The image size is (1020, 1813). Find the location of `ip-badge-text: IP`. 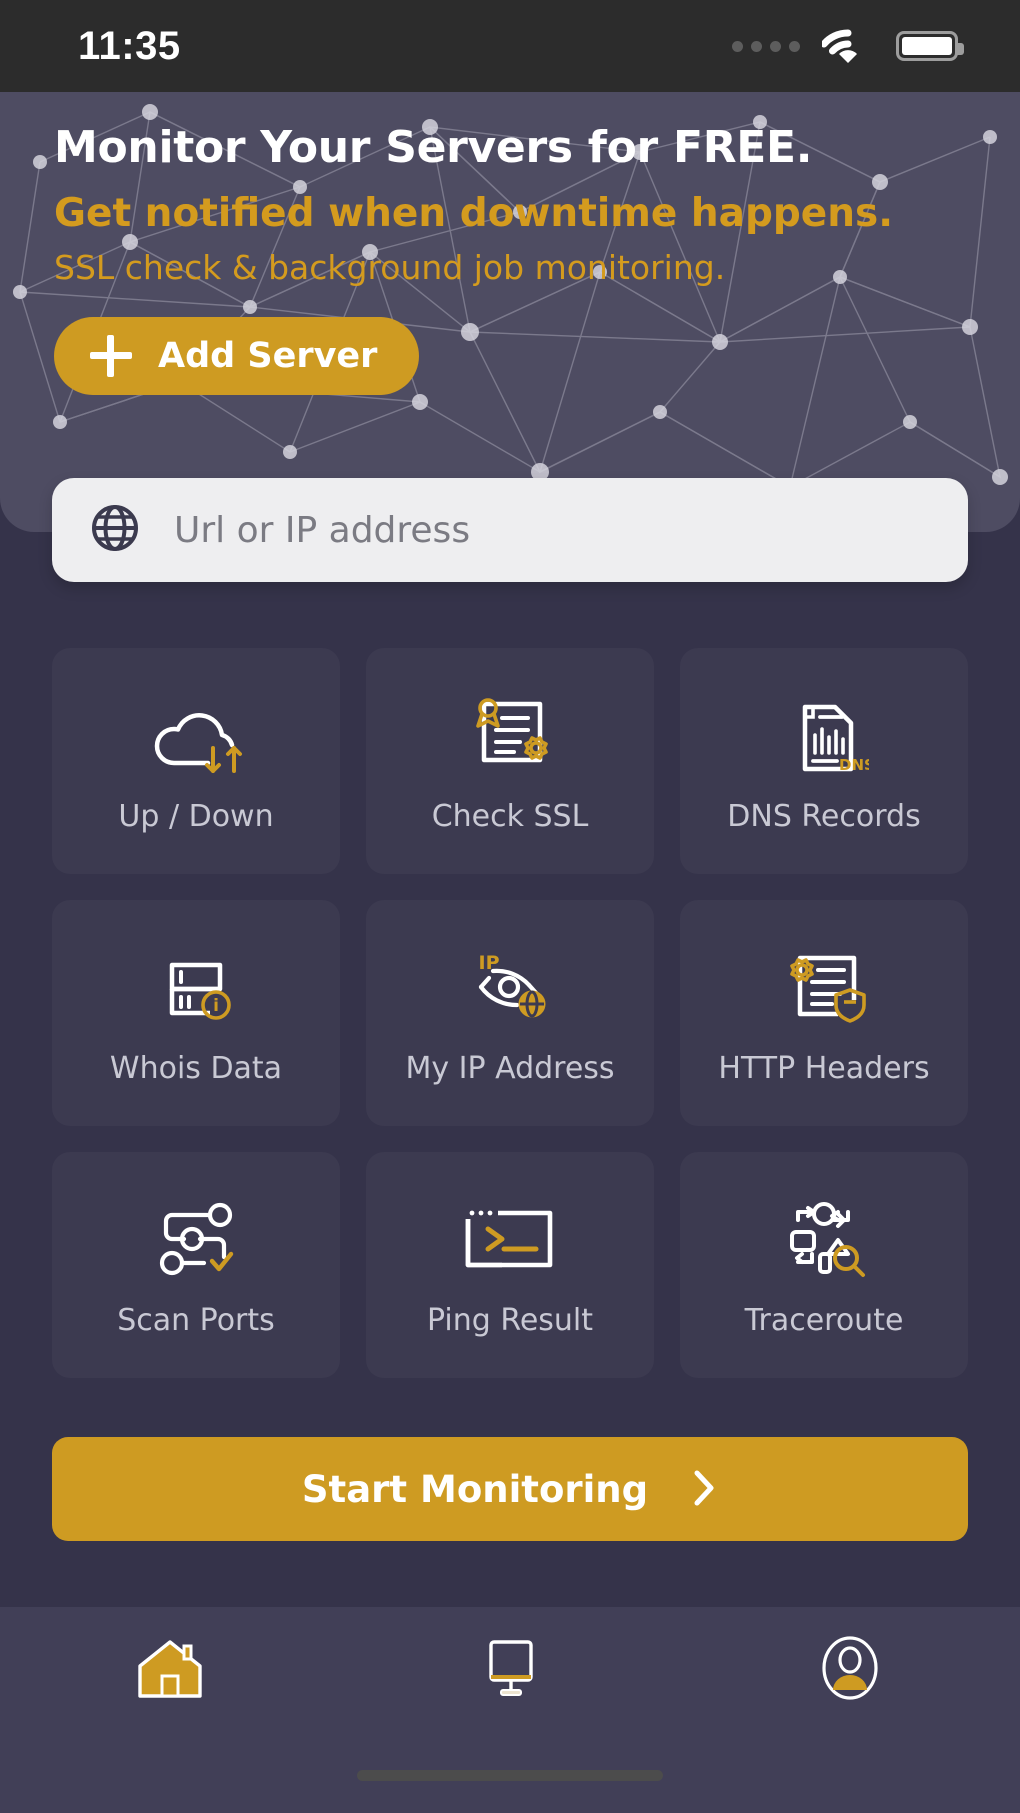

ip-badge-text: IP is located at coordinates (489, 963).